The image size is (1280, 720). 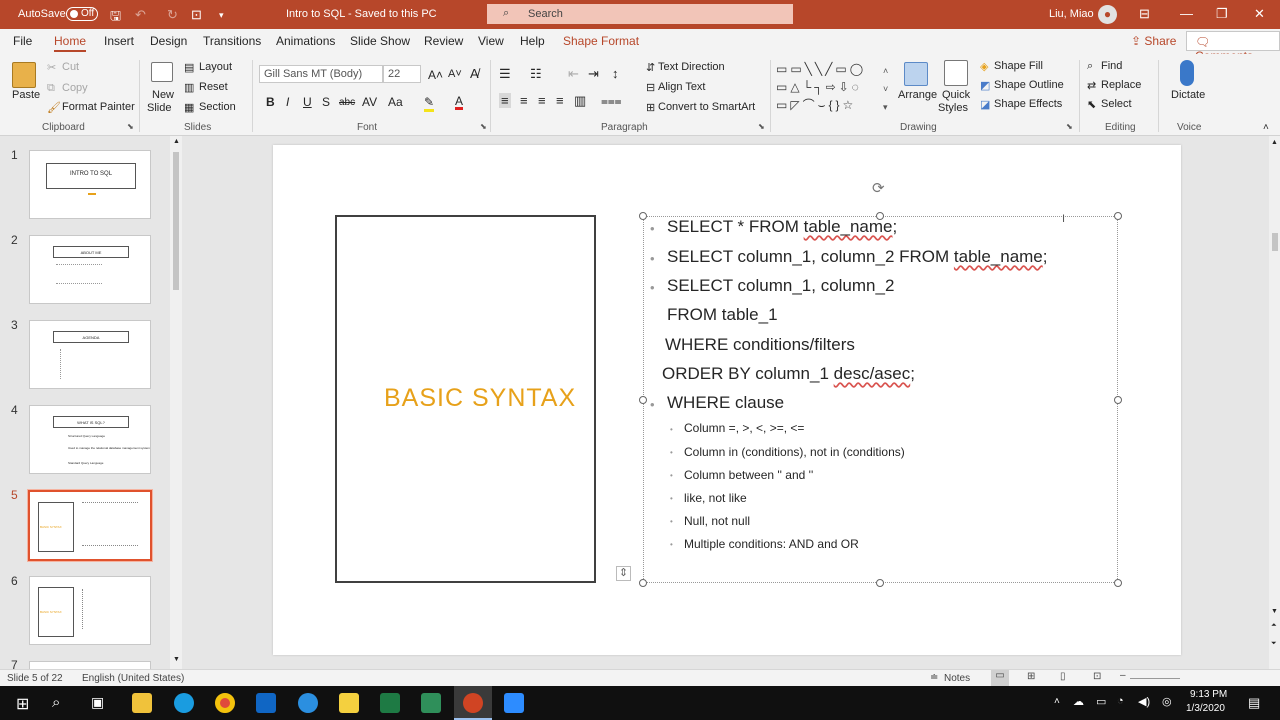 I want to click on shape-effects-button: Shape Effects, so click(x=1028, y=104).